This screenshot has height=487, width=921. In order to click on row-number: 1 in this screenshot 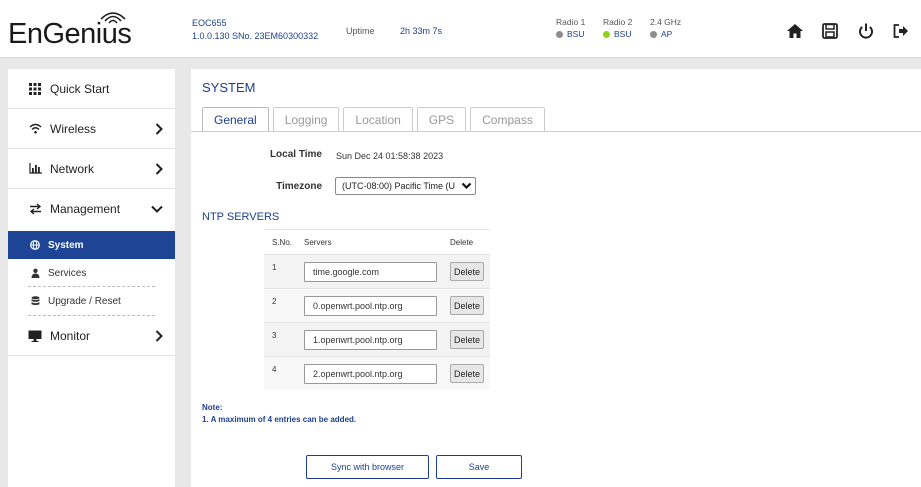, I will do `click(274, 267)`.